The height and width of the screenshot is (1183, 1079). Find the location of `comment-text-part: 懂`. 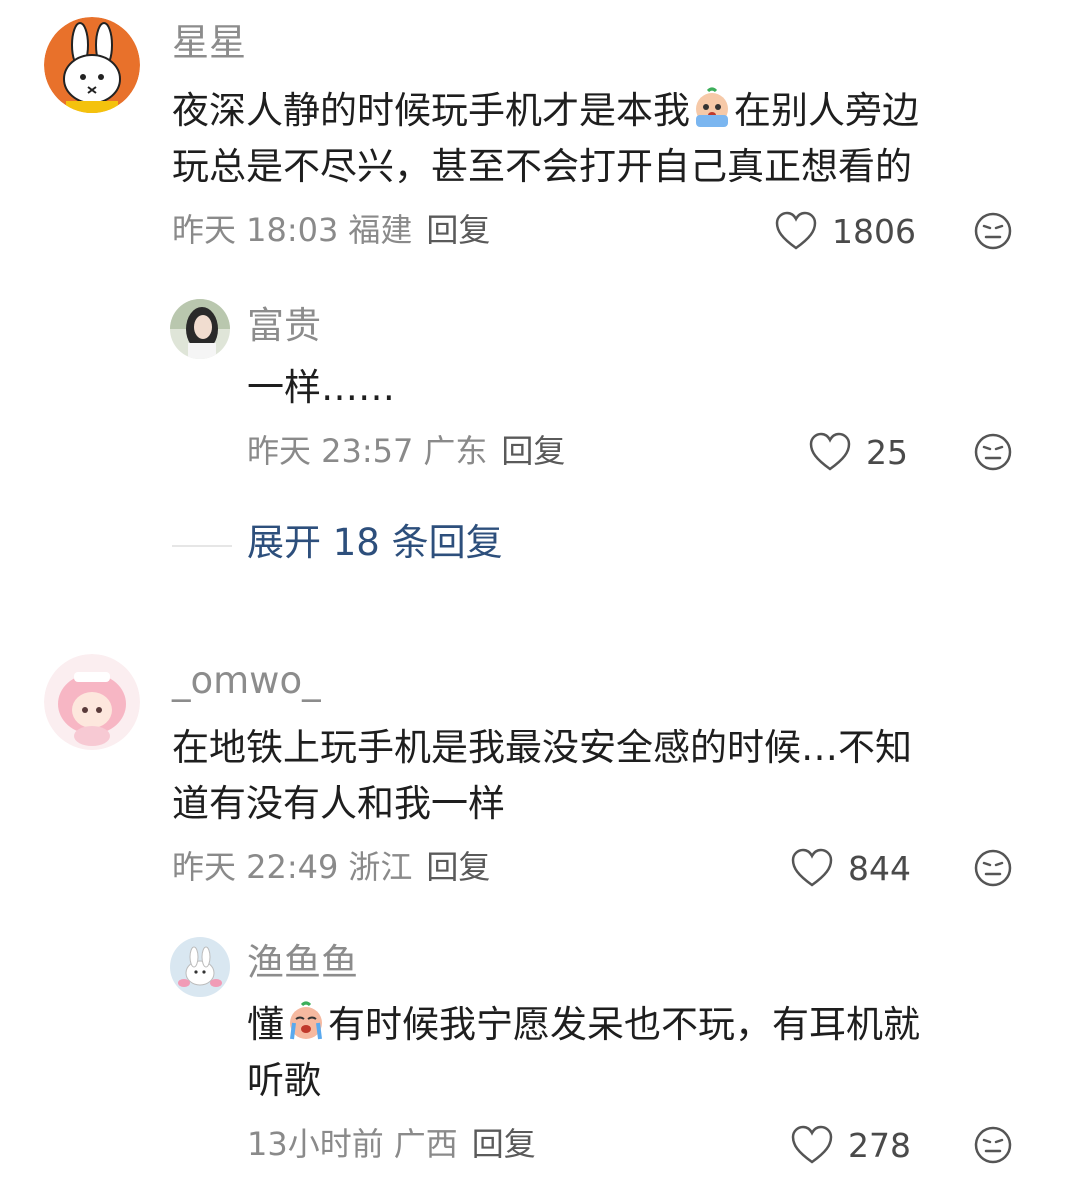

comment-text-part: 懂 is located at coordinates (265, 1024).